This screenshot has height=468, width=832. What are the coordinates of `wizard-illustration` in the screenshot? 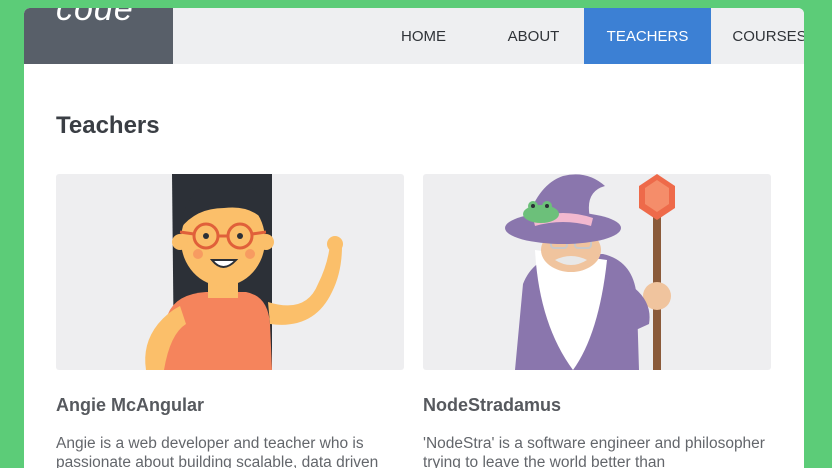 It's located at (590, 272).